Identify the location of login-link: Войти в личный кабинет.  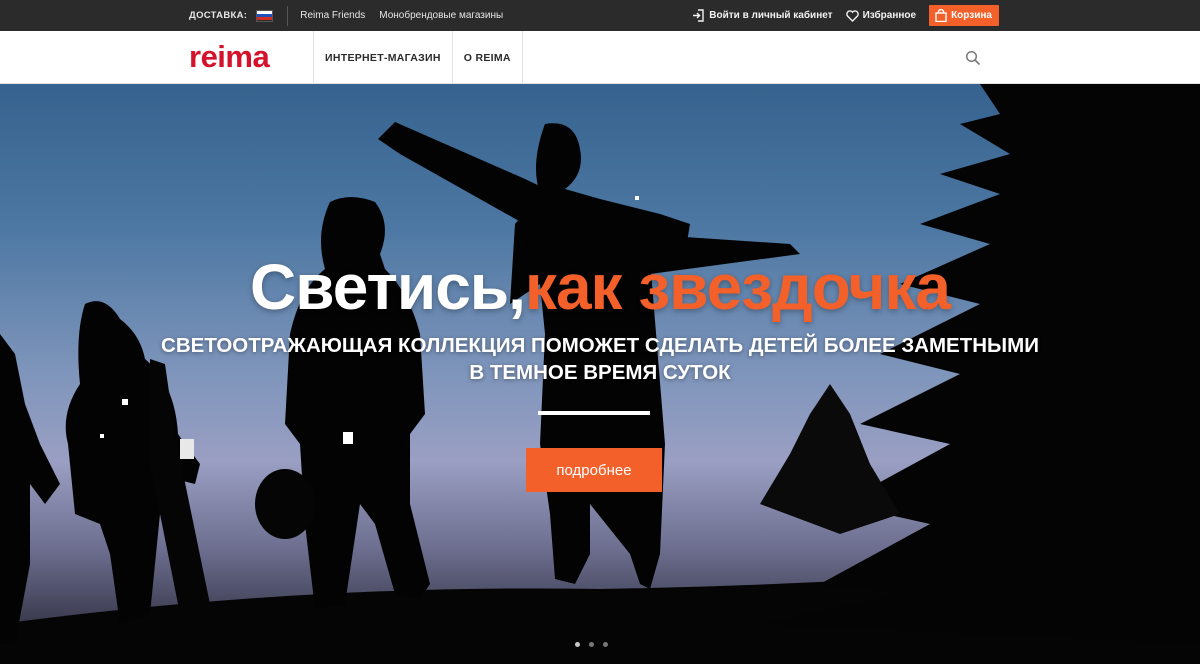
(762, 15).